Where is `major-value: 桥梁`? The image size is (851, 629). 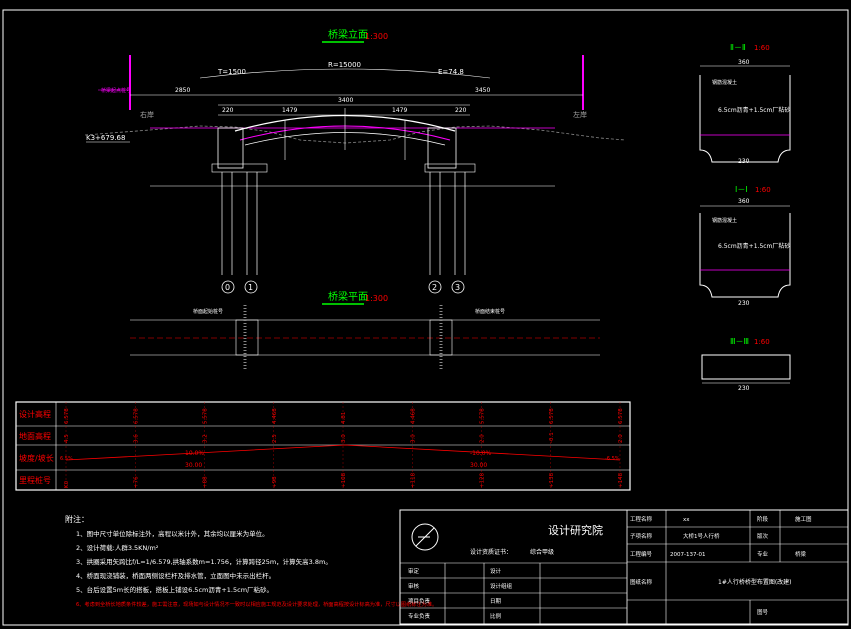
major-value: 桥梁 is located at coordinates (801, 554).